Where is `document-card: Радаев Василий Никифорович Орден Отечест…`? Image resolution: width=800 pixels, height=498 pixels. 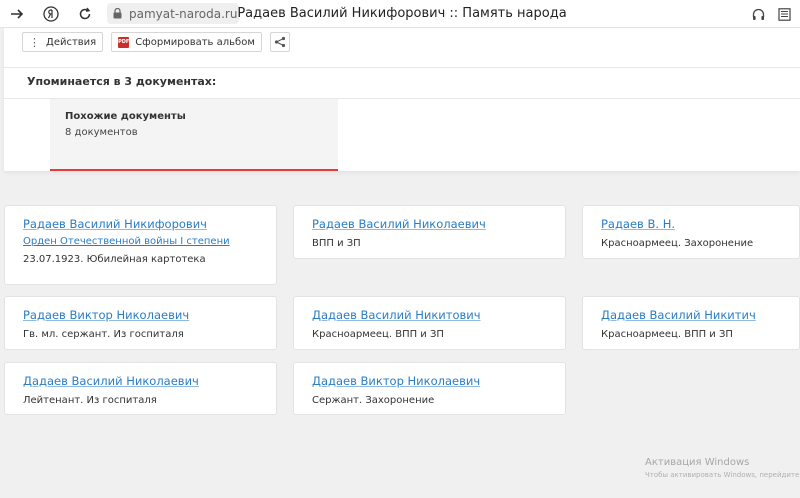
document-card: Радаев Василий Никифорович Орден Отечест… is located at coordinates (140, 245).